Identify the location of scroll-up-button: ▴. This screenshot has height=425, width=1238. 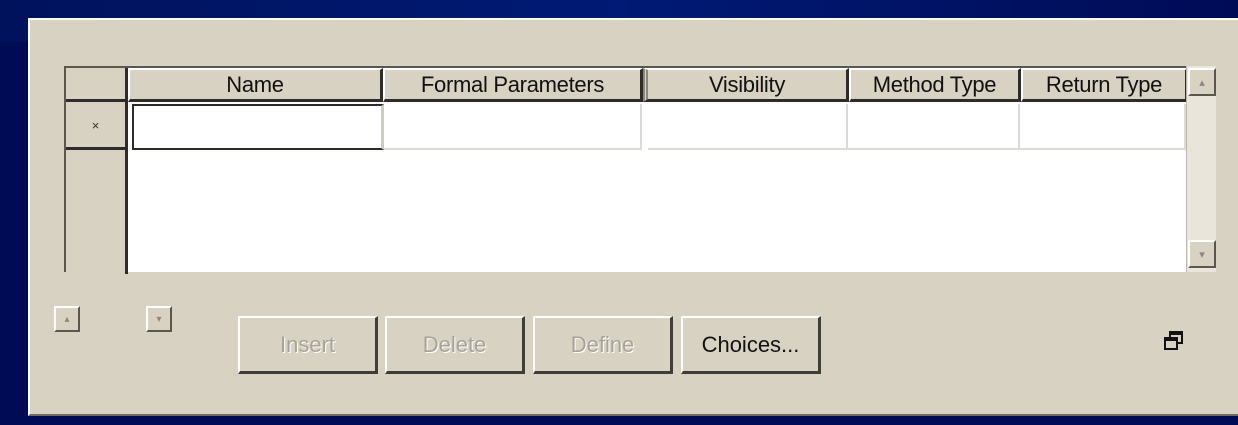
(1202, 82).